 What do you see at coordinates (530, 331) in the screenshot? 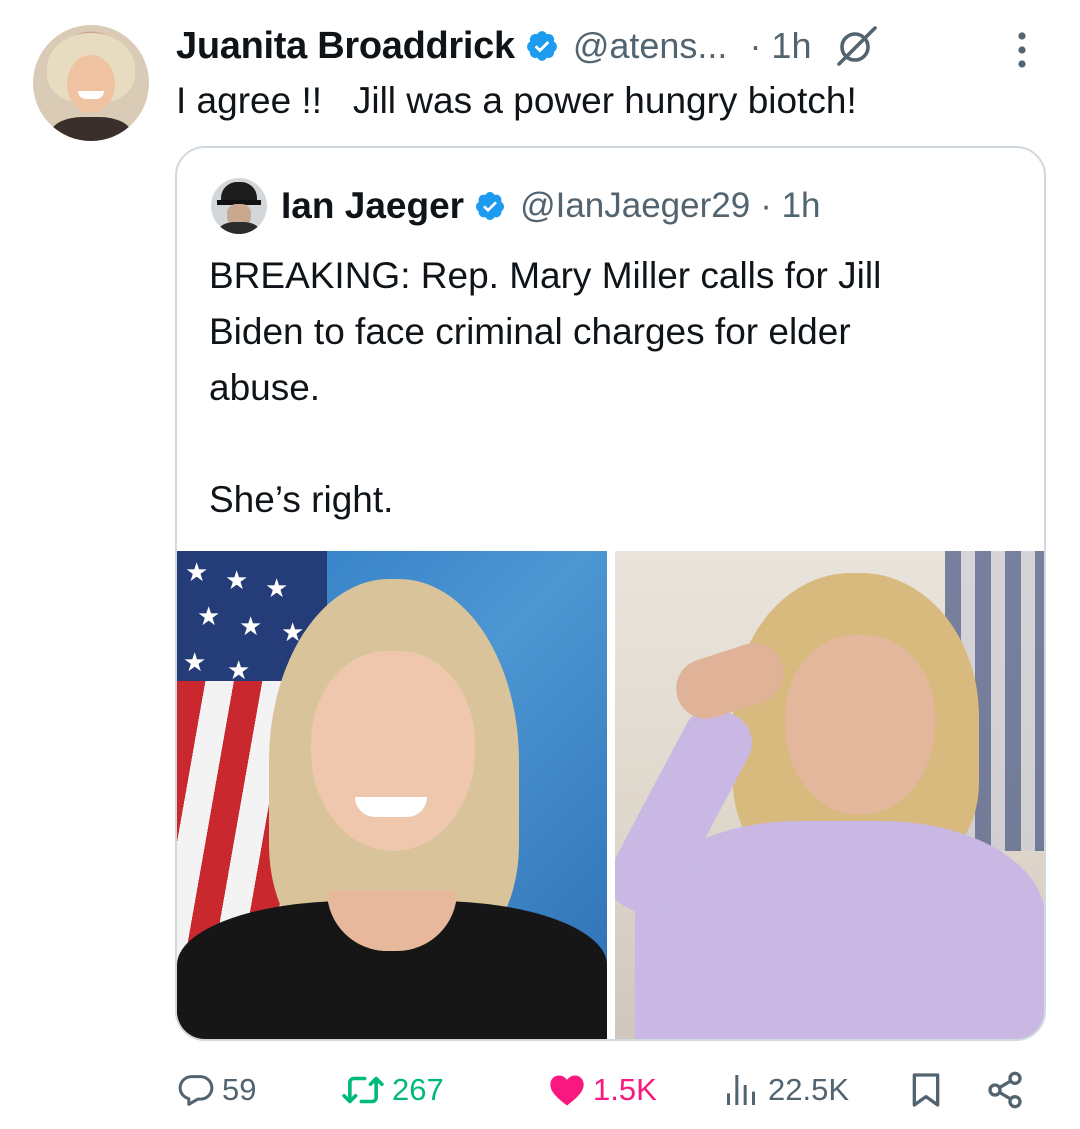
I see `quoted-text-line: Biden to face criminal charges for elder` at bounding box center [530, 331].